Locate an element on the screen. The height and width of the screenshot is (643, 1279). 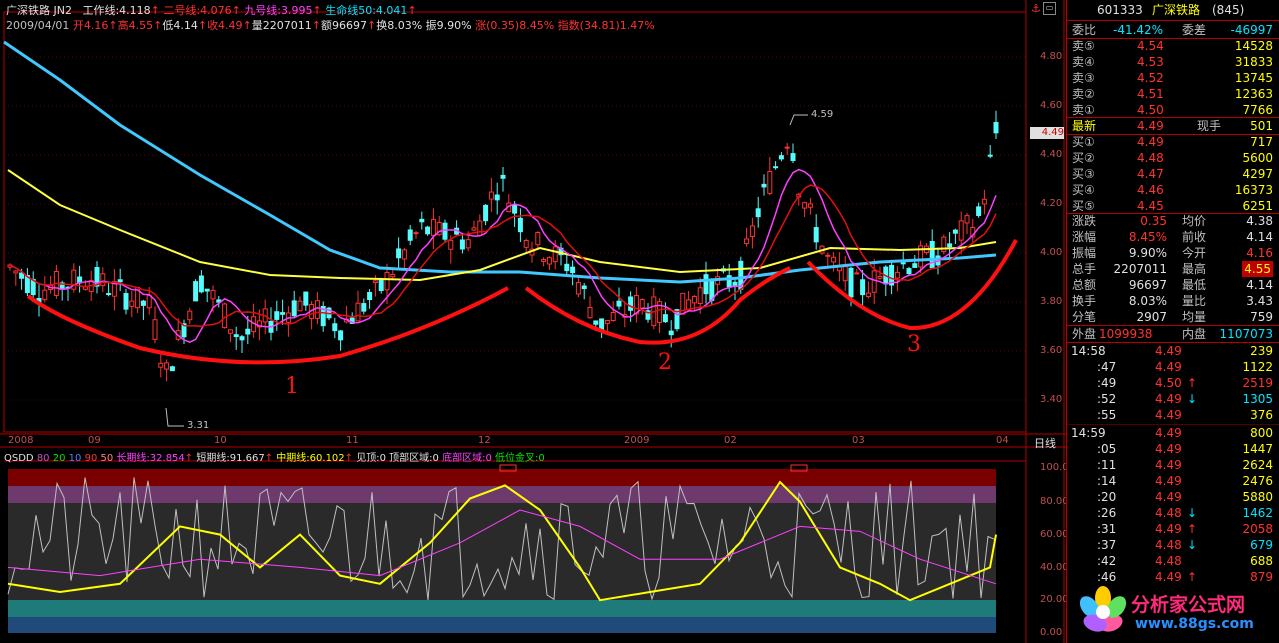
bar-index: 指数(34.81)1.47% is located at coordinates (606, 25).